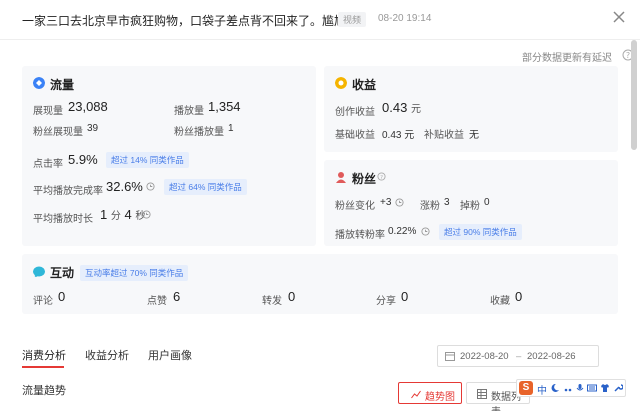  Describe the element at coordinates (196, 21) in the screenshot. I see `video-title: 一家三口去北京早市疯狂购物，口袋子差点背不回来了。尴尬了。` at that location.